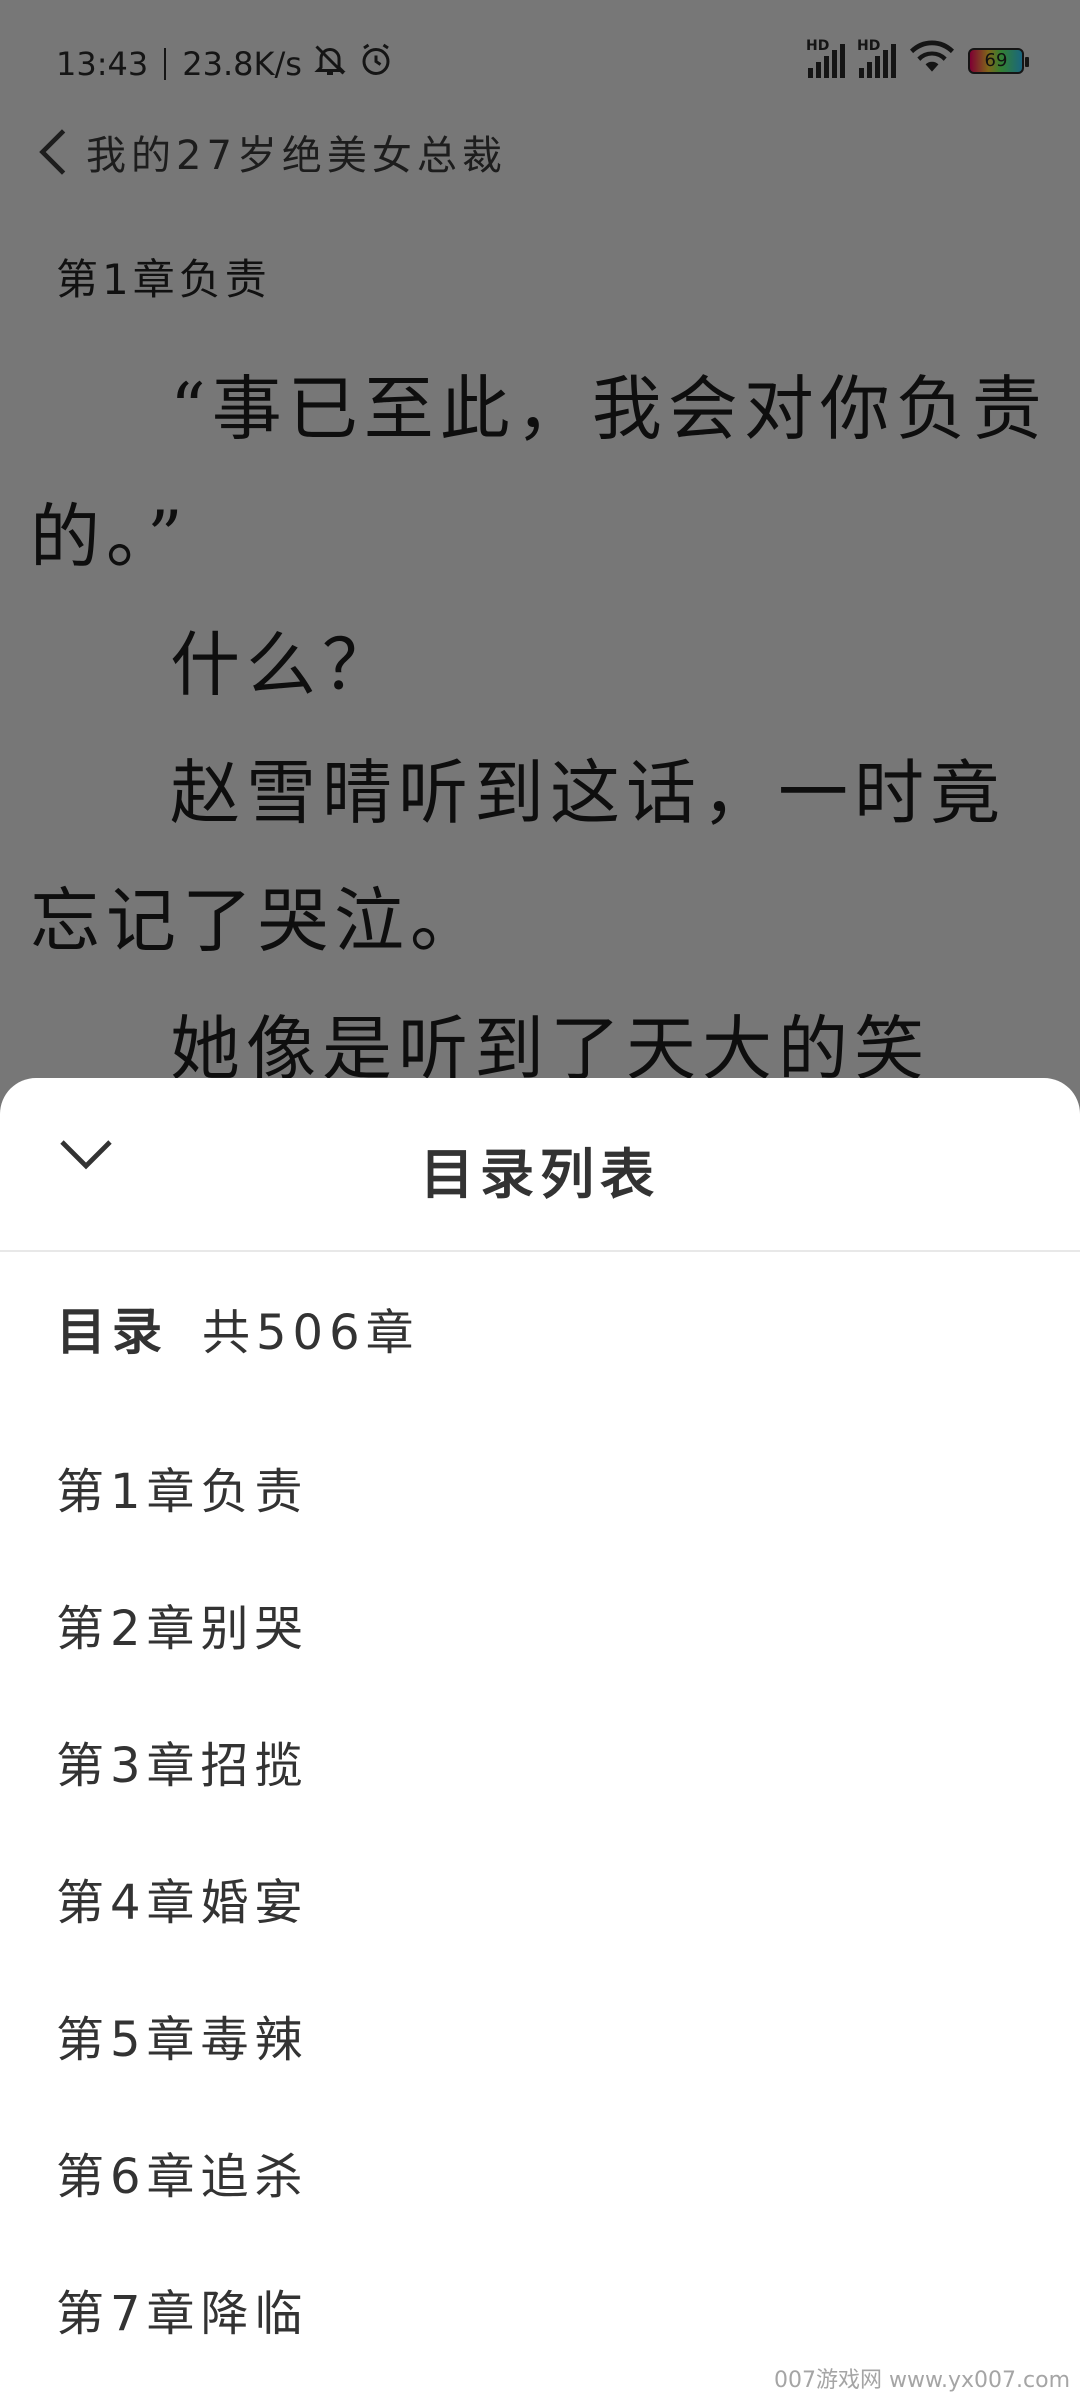 This screenshot has width=1080, height=2400. Describe the element at coordinates (540, 2040) in the screenshot. I see `chapter-item: 第5章毒辣` at that location.